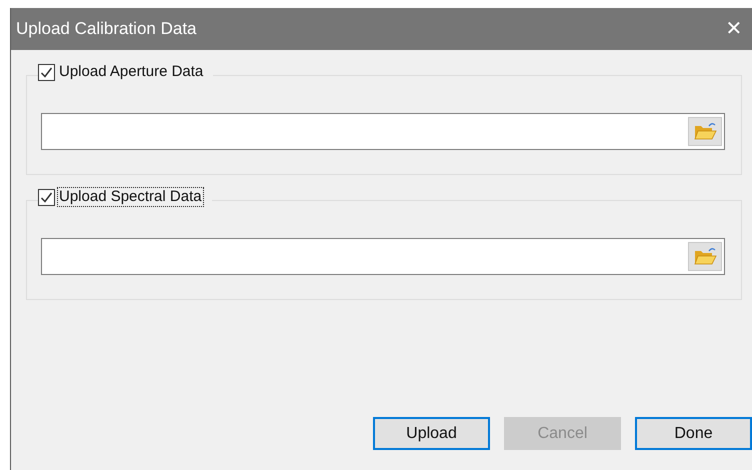  I want to click on dialog-button: Upload, so click(431, 433).